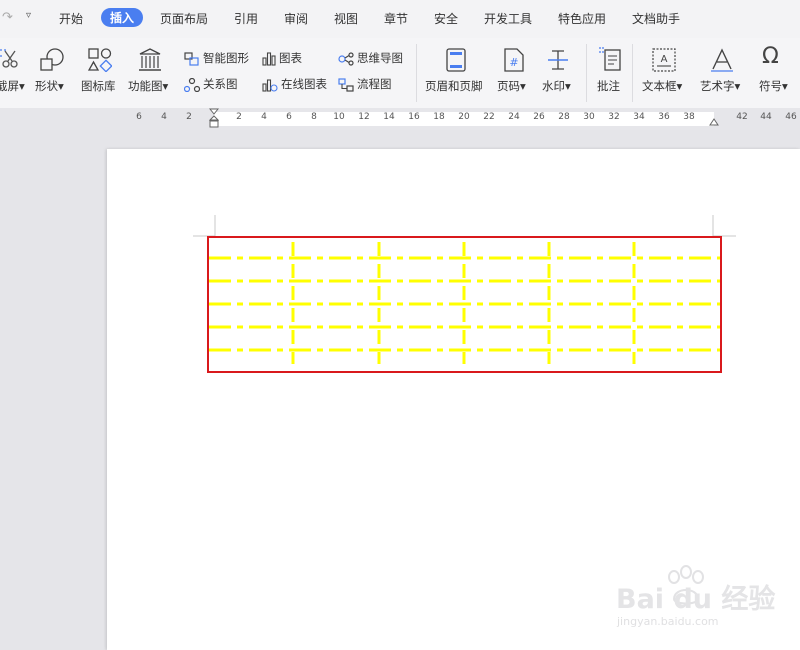 The height and width of the screenshot is (650, 800). What do you see at coordinates (511, 86) in the screenshot?
I see `page-number-label: 页码▾` at bounding box center [511, 86].